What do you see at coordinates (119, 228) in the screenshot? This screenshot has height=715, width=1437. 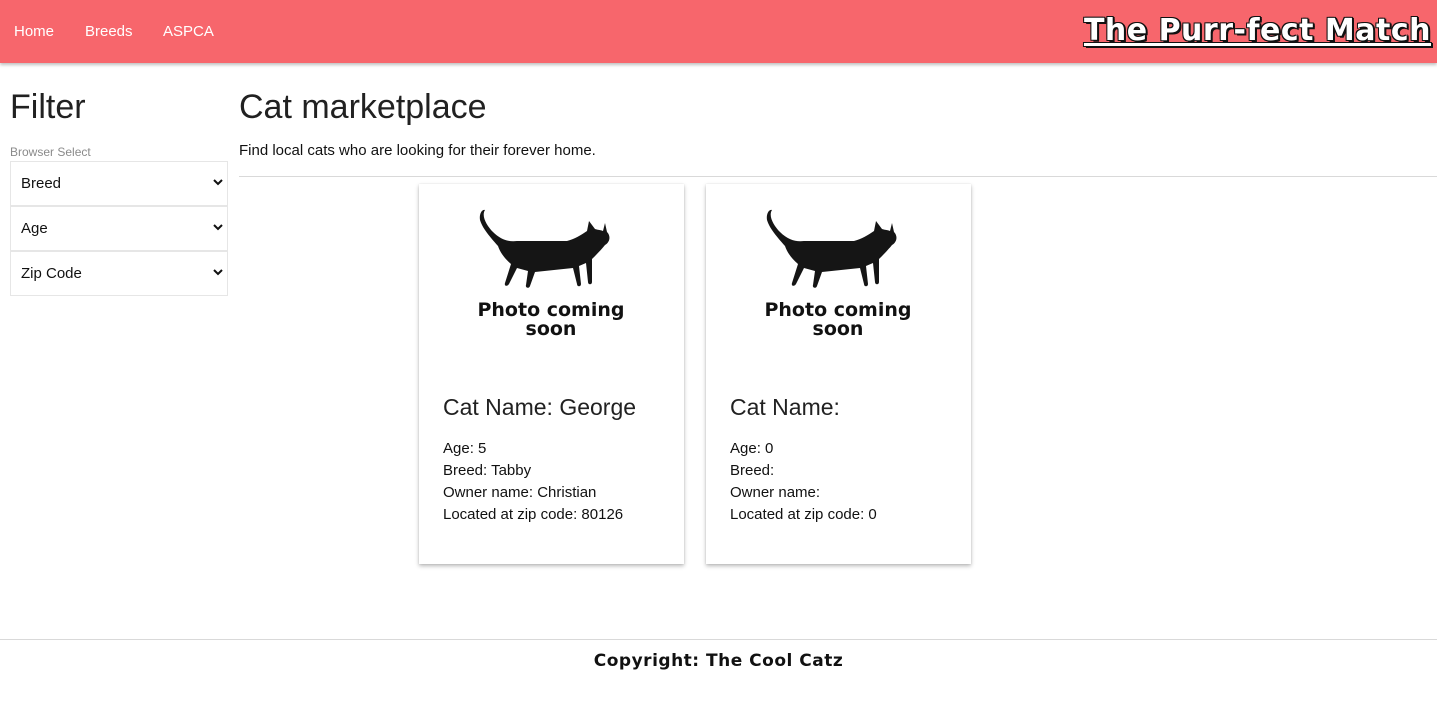 I see `age-select: Age` at bounding box center [119, 228].